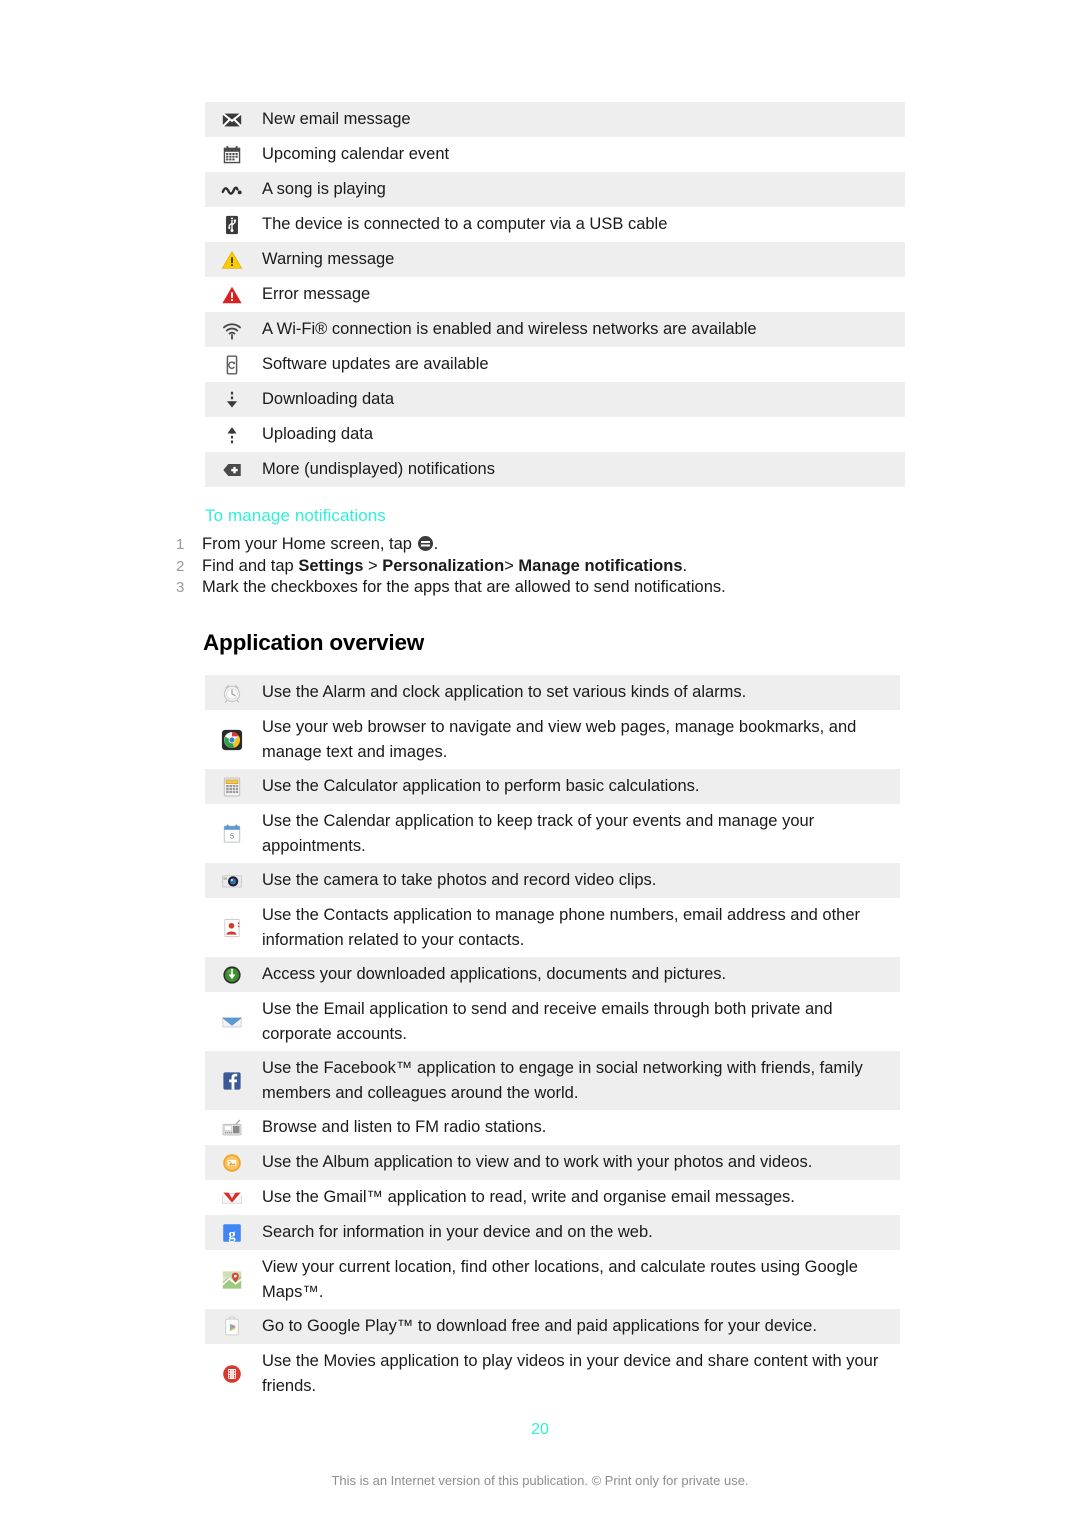  What do you see at coordinates (540, 1429) in the screenshot?
I see `page-number: 20` at bounding box center [540, 1429].